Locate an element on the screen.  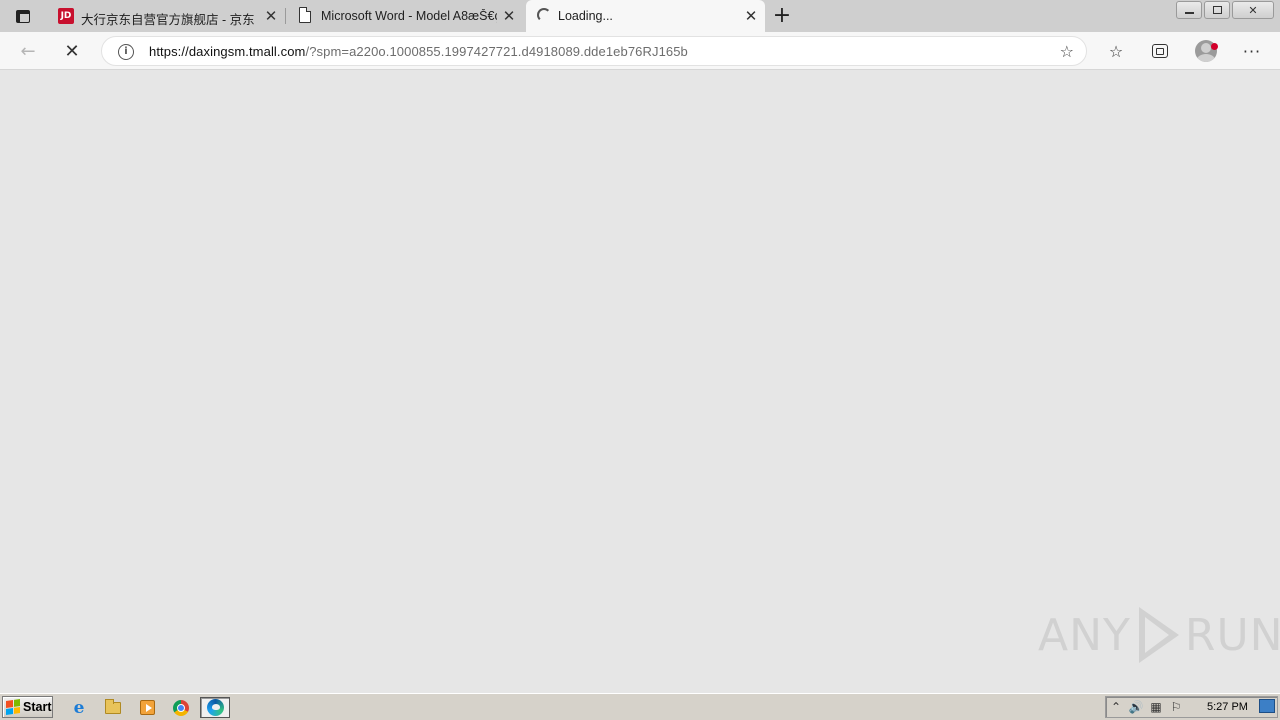
action-center-flag-icon: ⚐ is located at coordinates (1176, 707).